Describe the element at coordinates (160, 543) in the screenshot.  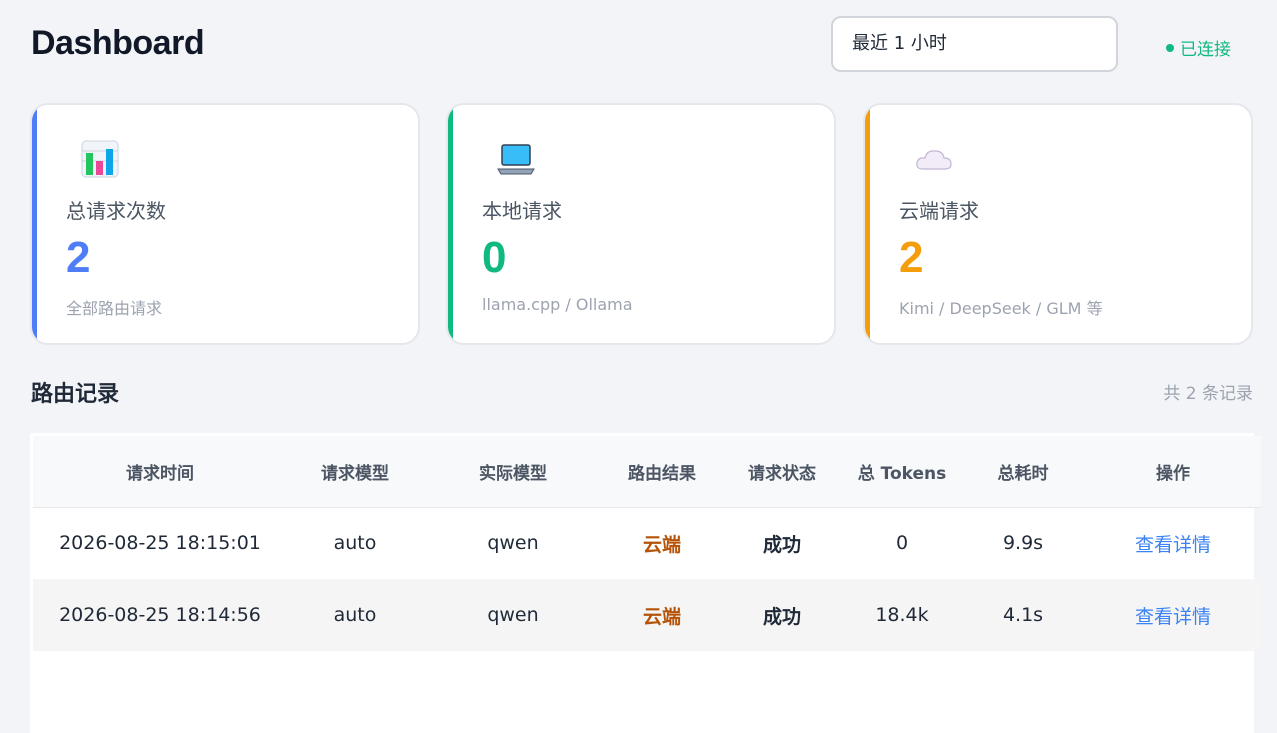
I see `cell-time: 2026-08-25 18:15:01` at that location.